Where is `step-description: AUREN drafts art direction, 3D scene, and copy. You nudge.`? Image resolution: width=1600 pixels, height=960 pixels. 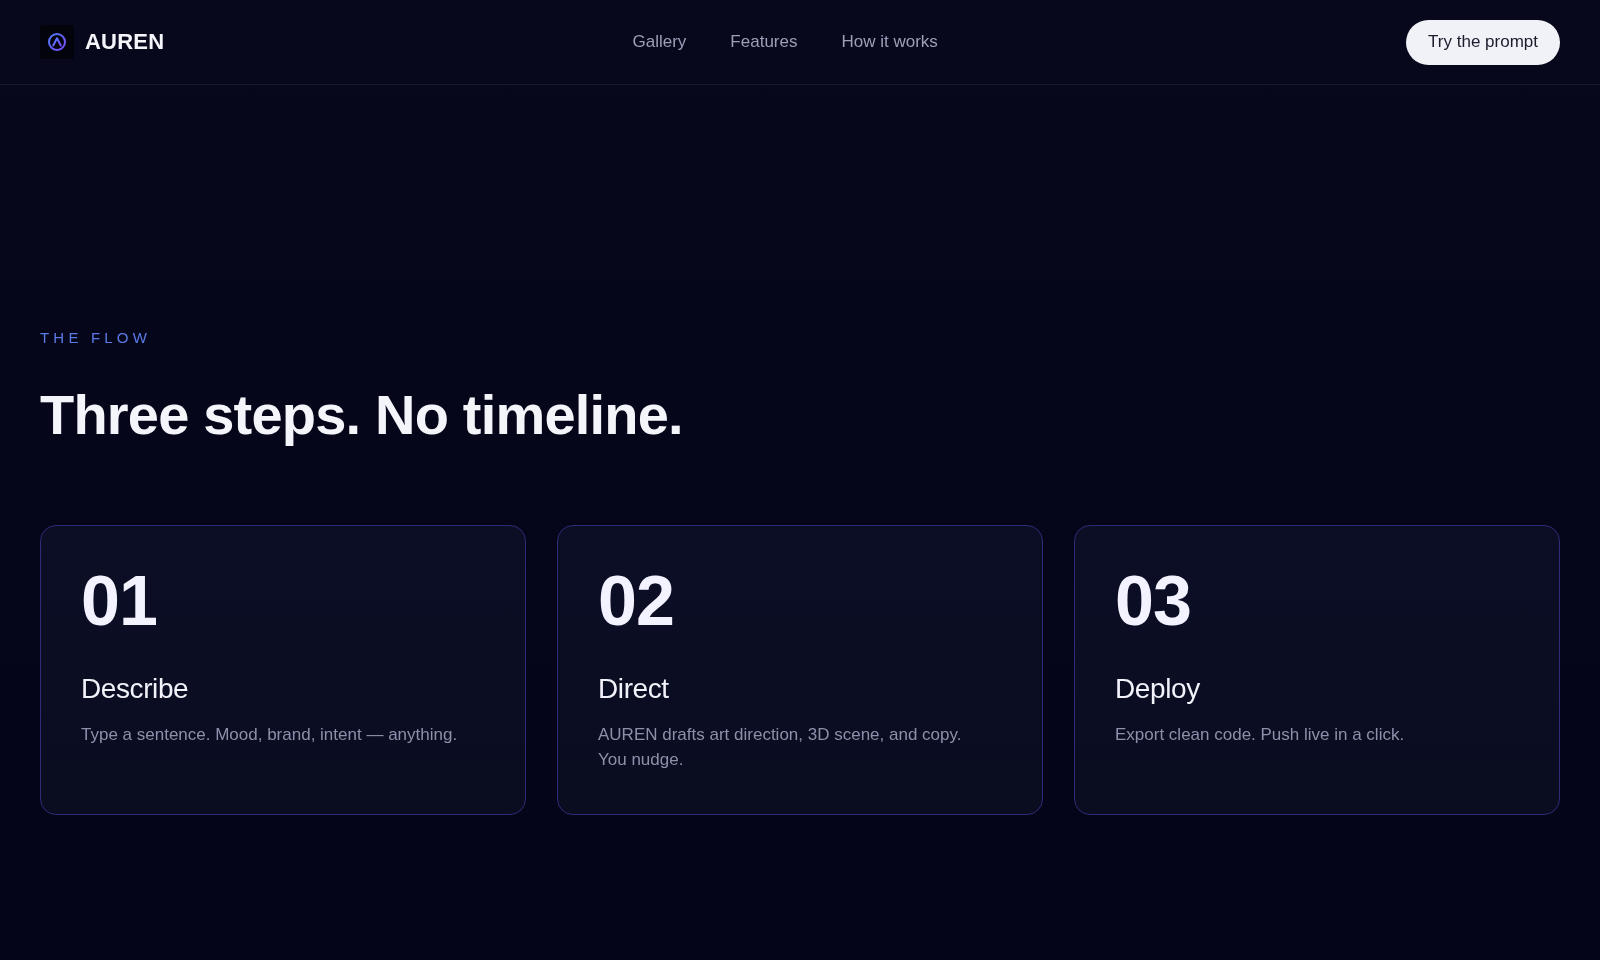 step-description: AUREN drafts art direction, 3D scene, and copy. You nudge. is located at coordinates (780, 747).